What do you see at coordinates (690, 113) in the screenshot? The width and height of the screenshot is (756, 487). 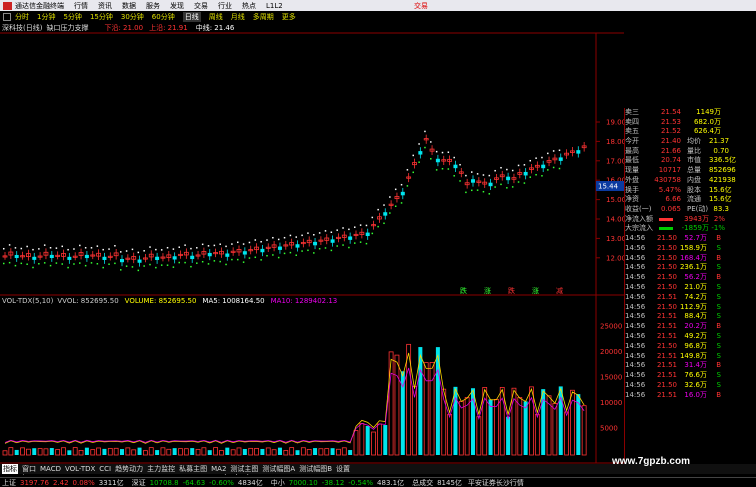 I see `order-book-row: 卖三 21.54 1149万` at bounding box center [690, 113].